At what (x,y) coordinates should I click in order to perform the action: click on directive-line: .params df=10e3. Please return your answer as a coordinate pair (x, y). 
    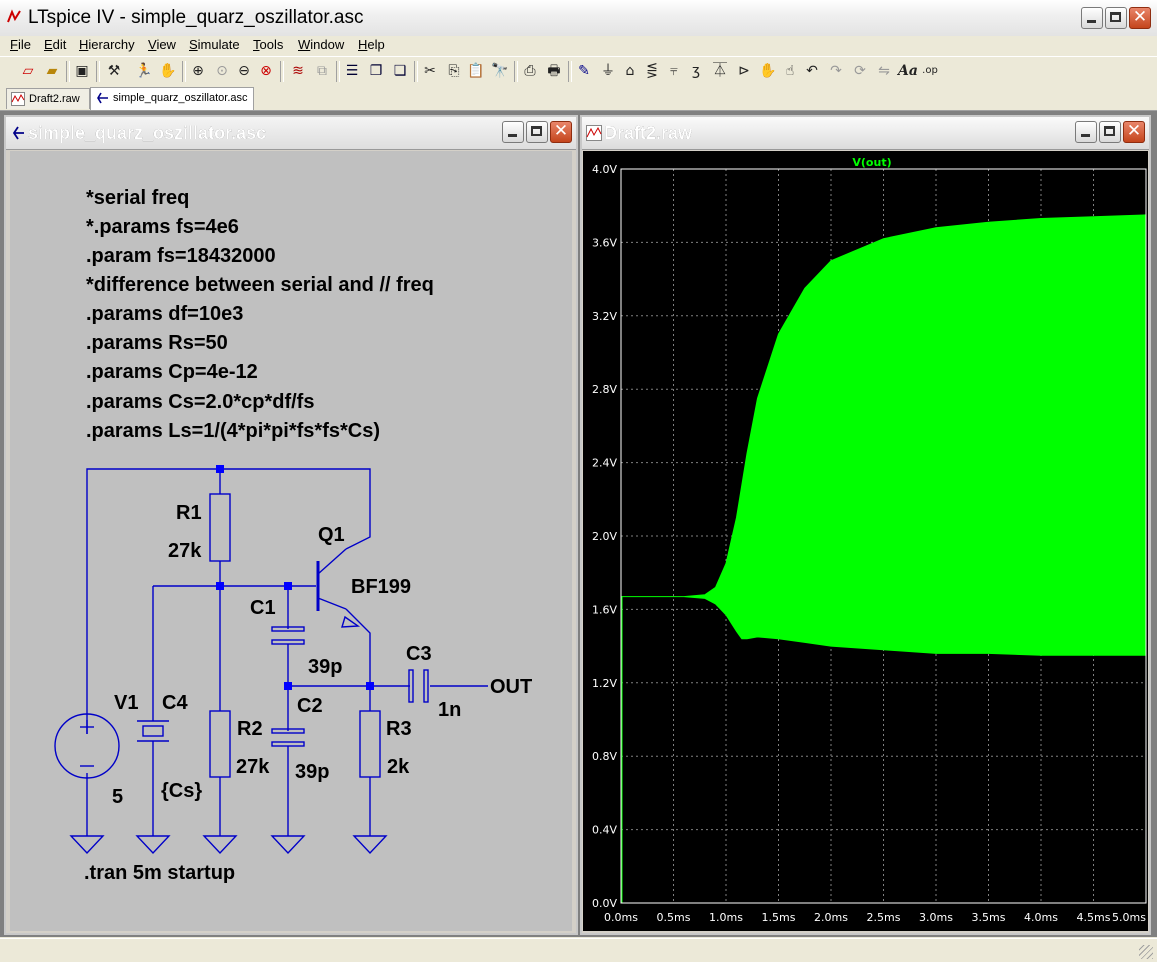
    Looking at the image, I should click on (164, 314).